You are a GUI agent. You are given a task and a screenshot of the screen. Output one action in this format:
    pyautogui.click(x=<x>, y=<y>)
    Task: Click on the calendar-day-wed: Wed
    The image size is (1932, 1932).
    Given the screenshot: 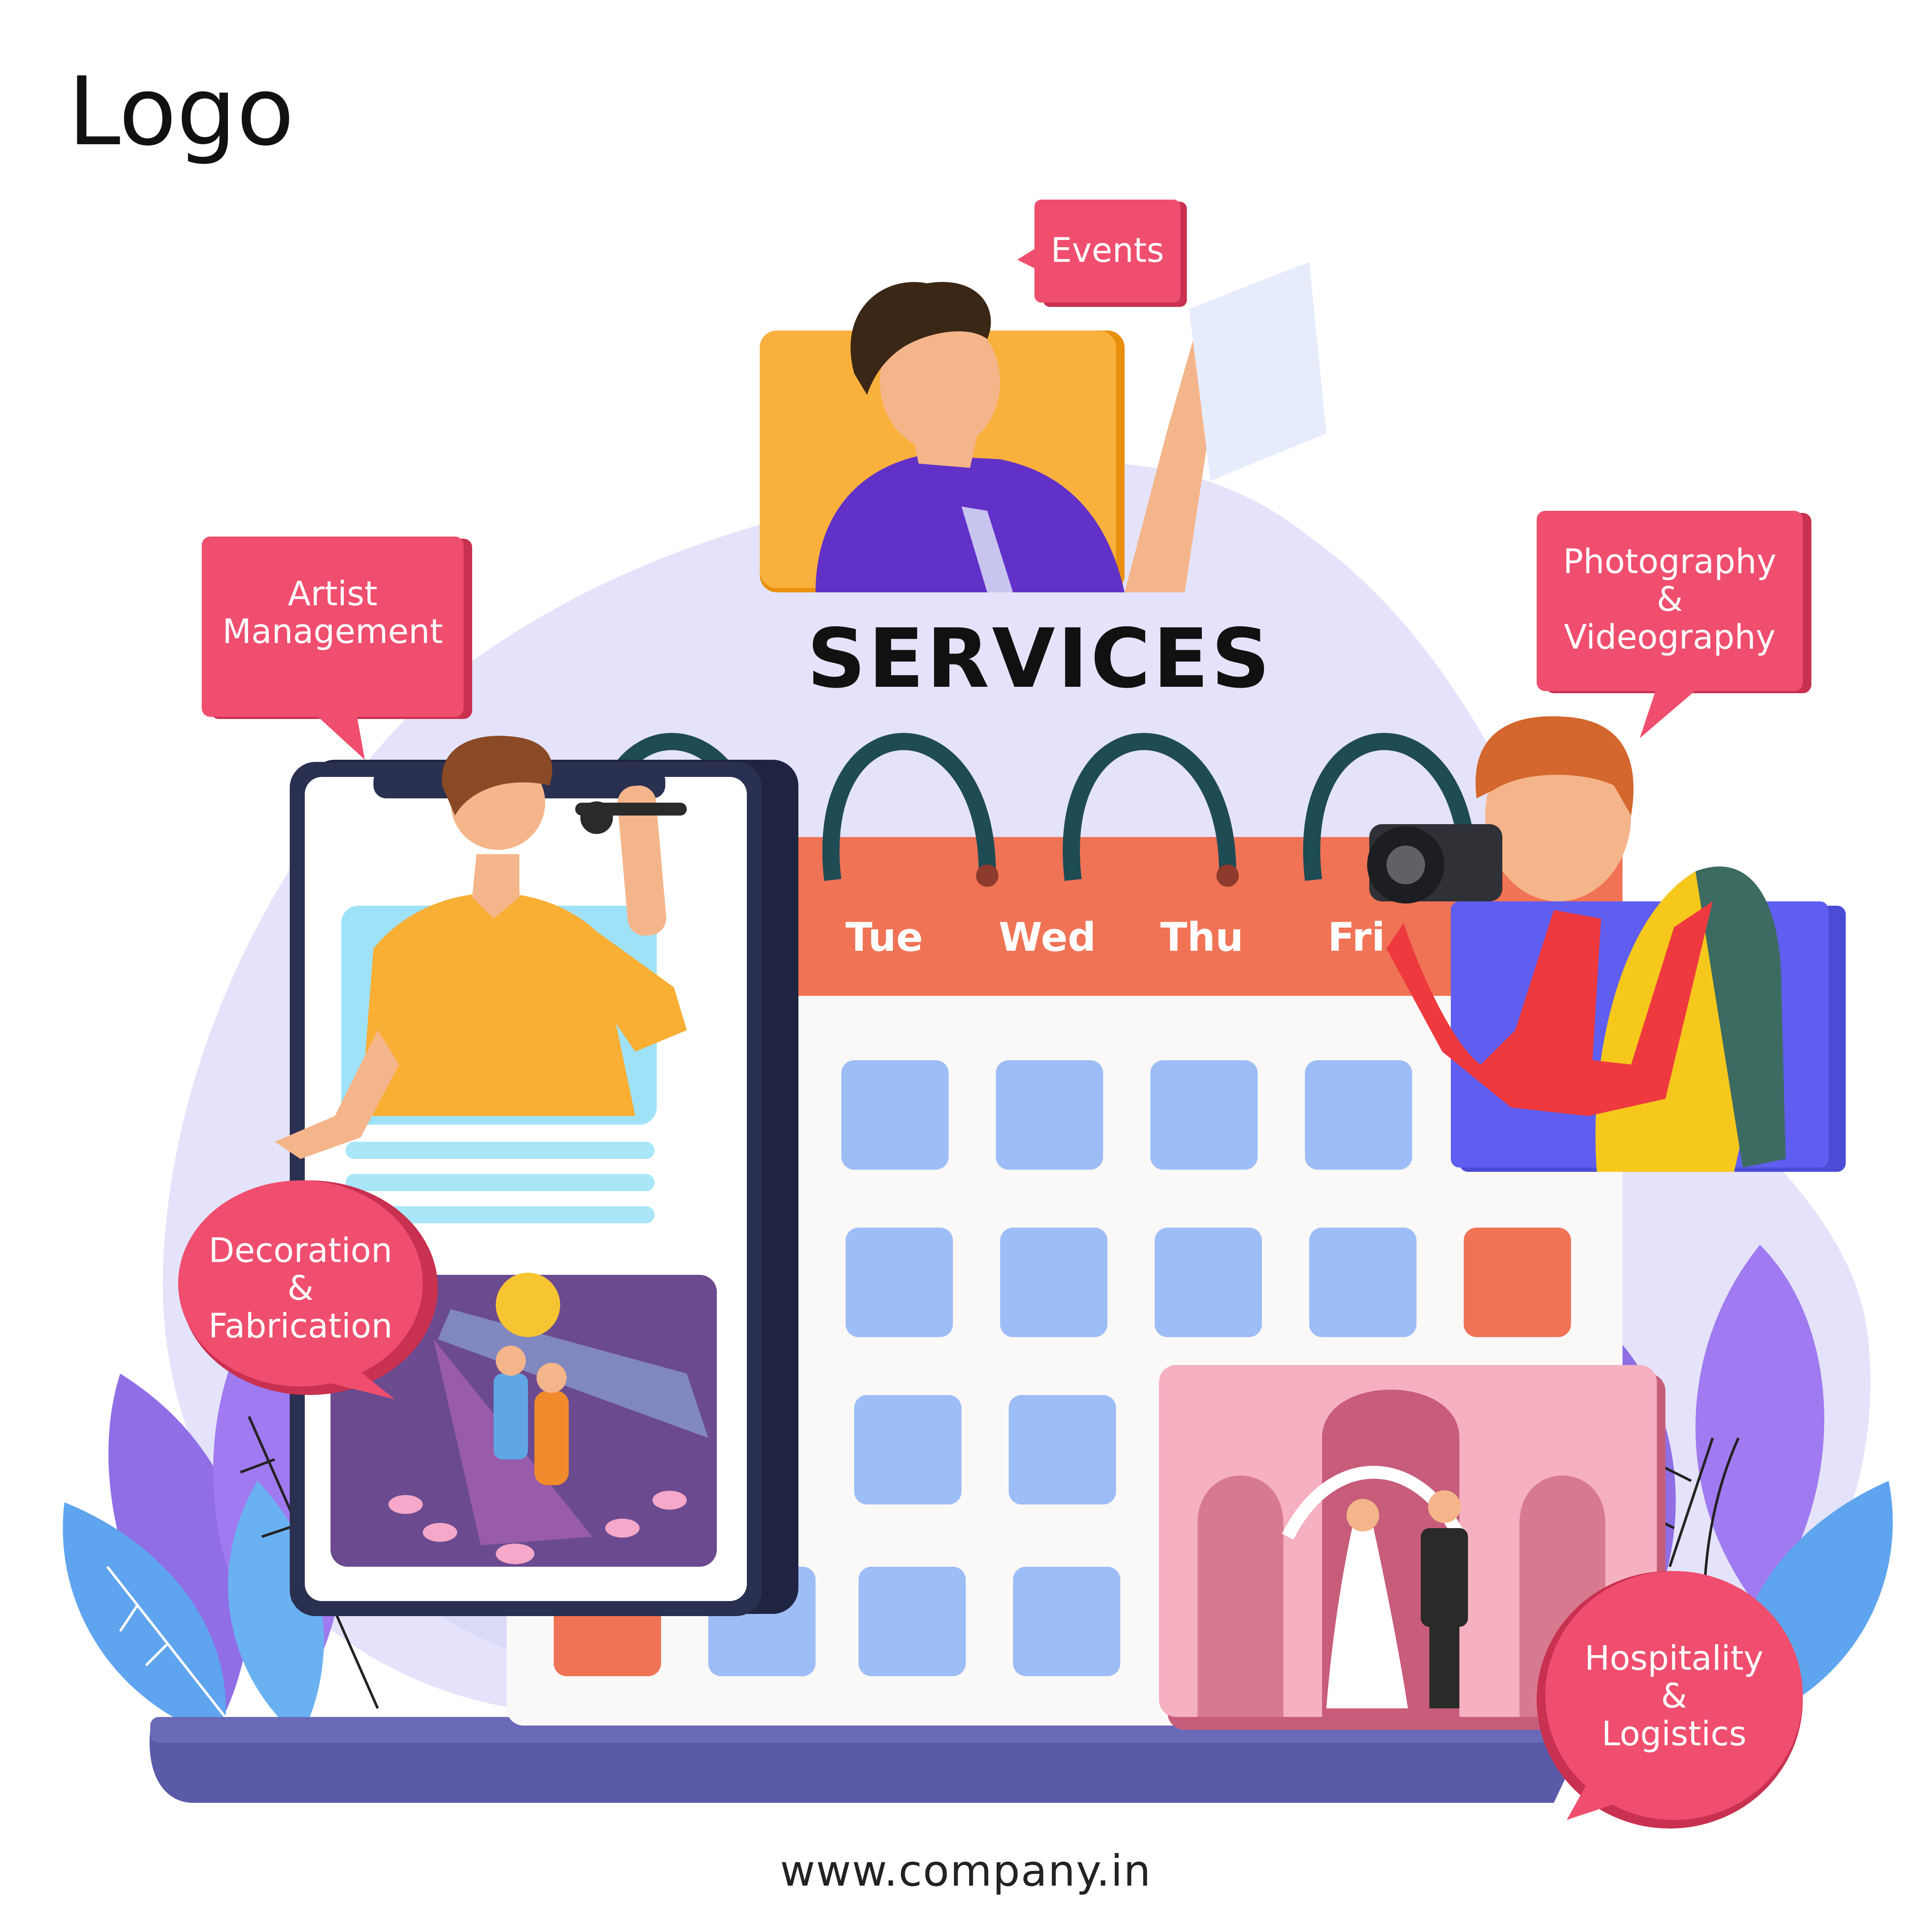 What is the action you would take?
    pyautogui.click(x=1047, y=937)
    